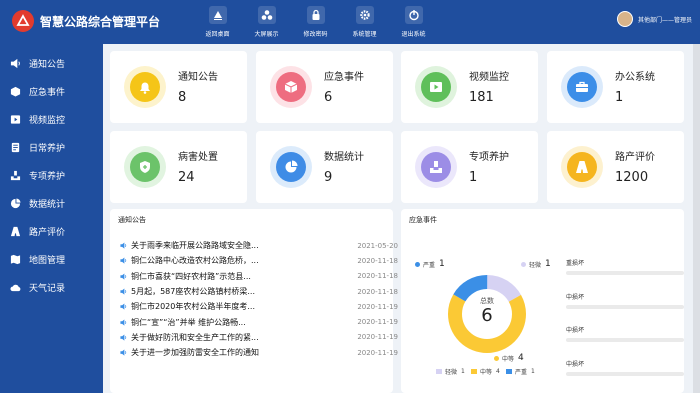  Describe the element at coordinates (413, 22) in the screenshot. I see `nav-logout: 退出系统` at that location.